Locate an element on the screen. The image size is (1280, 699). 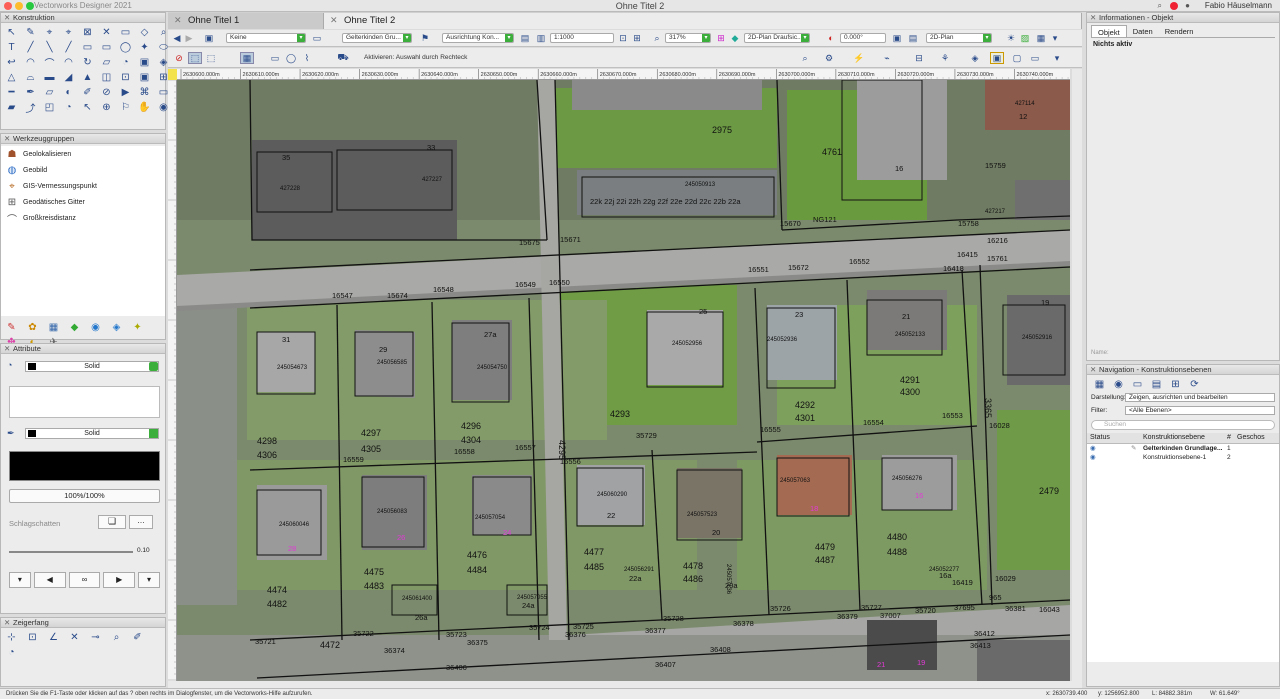
mode-lasso-icon: ◯ is located at coordinates (291, 58).